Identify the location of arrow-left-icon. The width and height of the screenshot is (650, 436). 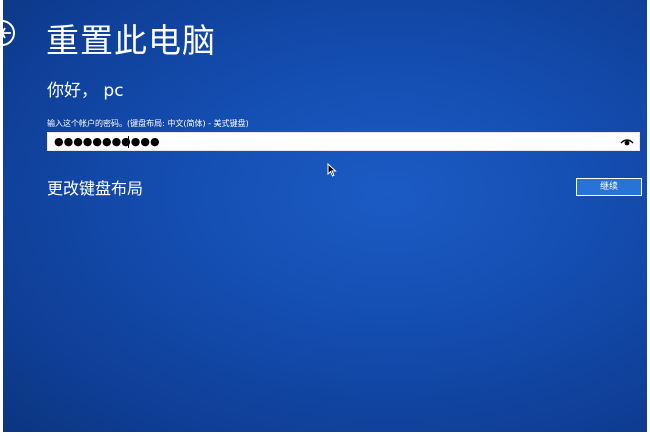
(7, 33).